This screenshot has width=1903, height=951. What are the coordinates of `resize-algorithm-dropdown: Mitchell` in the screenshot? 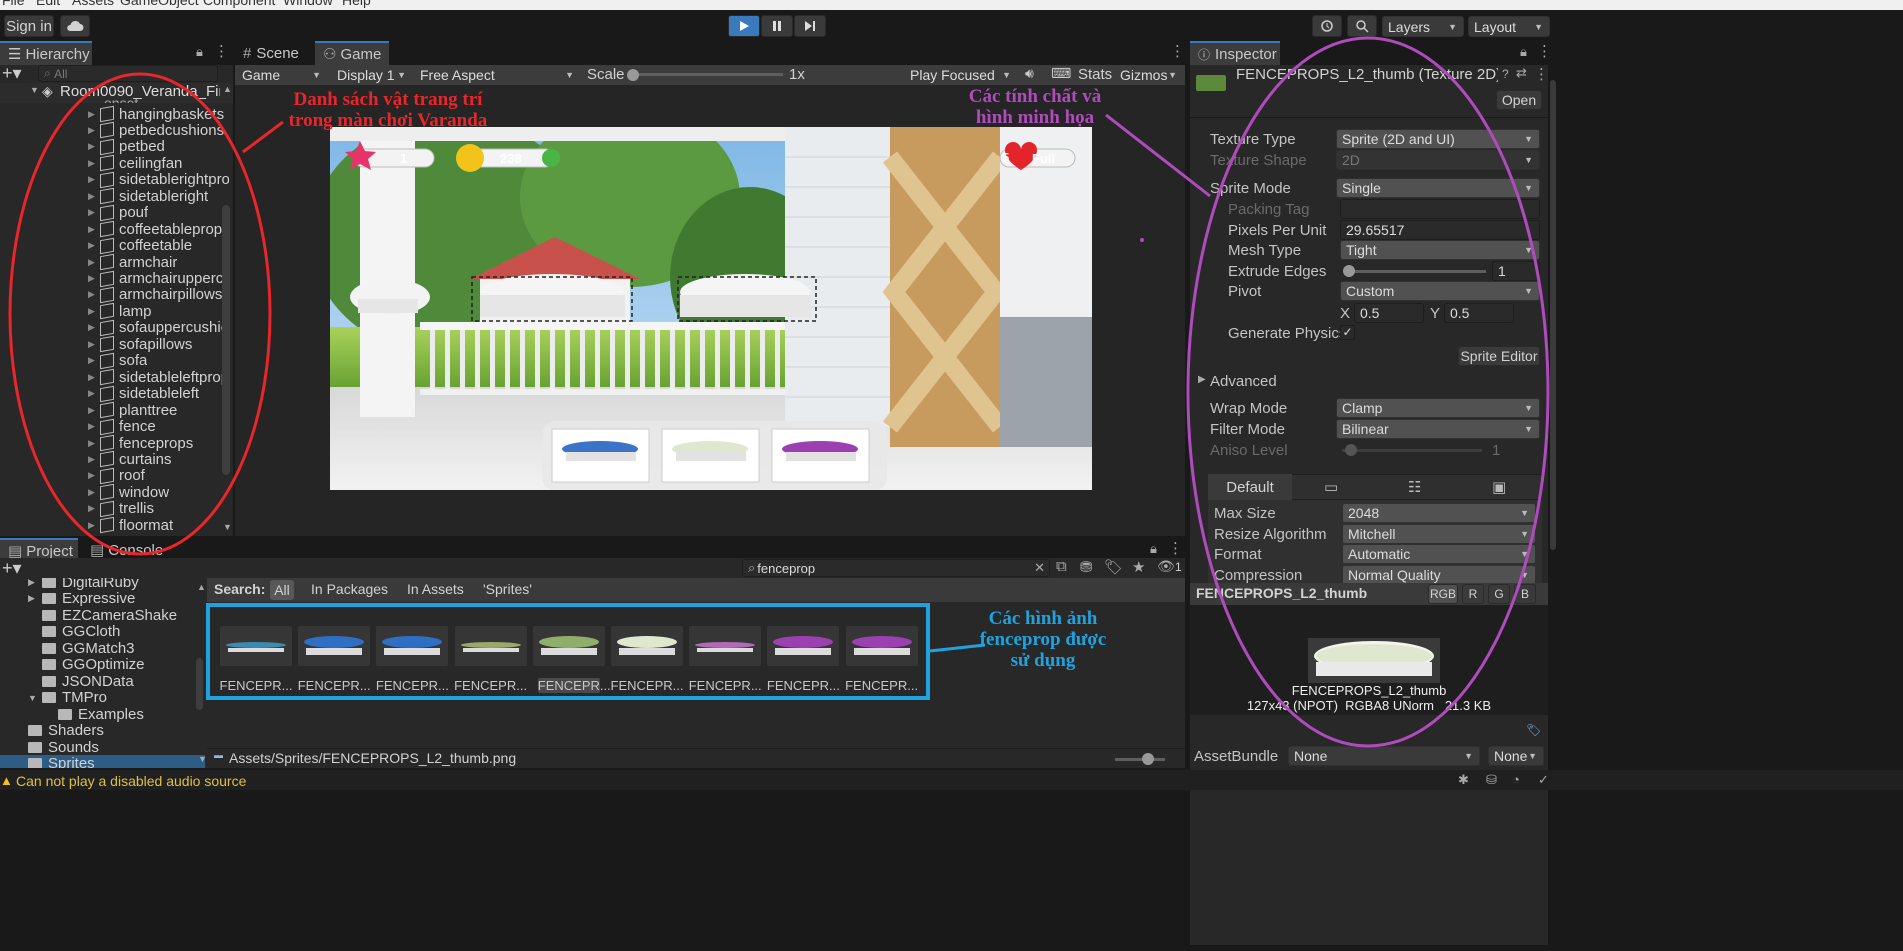 It's located at (1439, 534).